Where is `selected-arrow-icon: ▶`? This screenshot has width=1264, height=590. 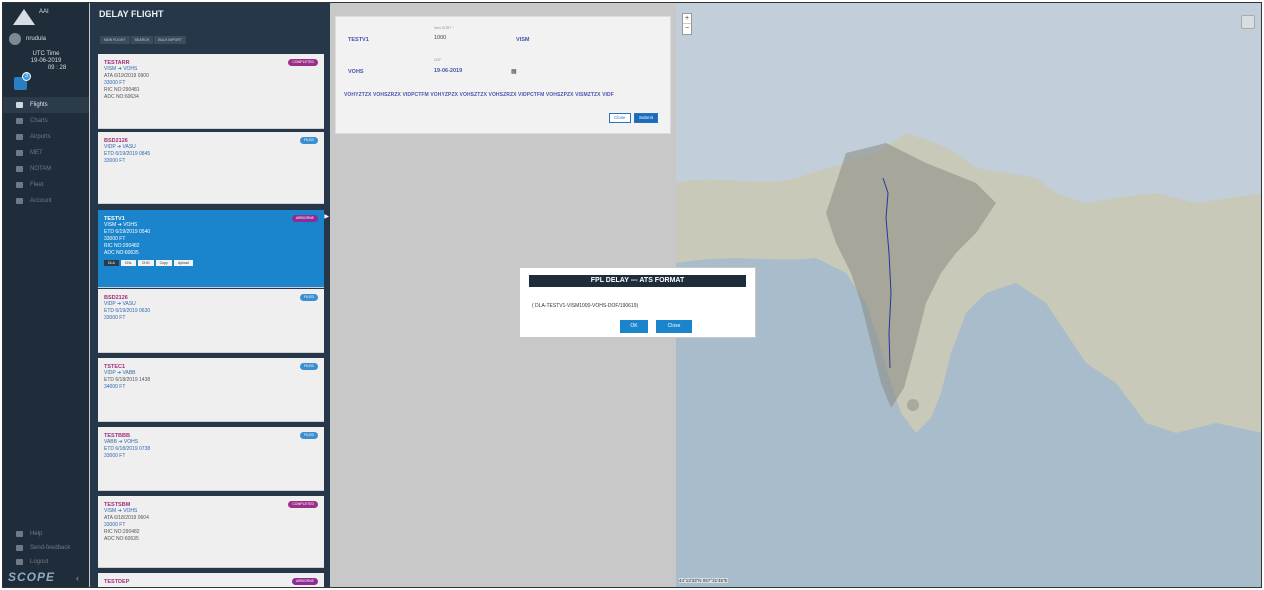
selected-arrow-icon: ▶ is located at coordinates (326, 217).